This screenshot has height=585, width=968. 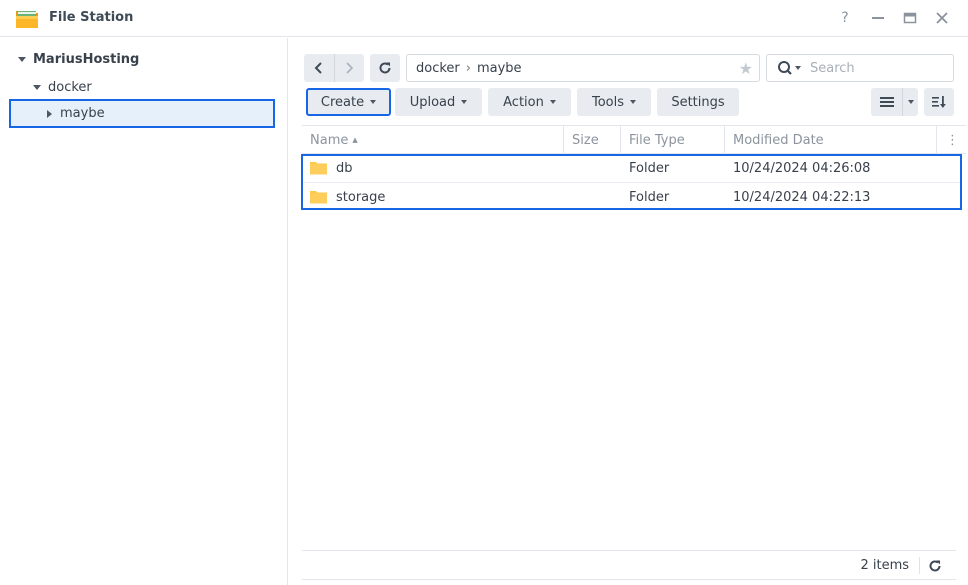 What do you see at coordinates (499, 68) in the screenshot?
I see `breadcrumb-maybe: maybe` at bounding box center [499, 68].